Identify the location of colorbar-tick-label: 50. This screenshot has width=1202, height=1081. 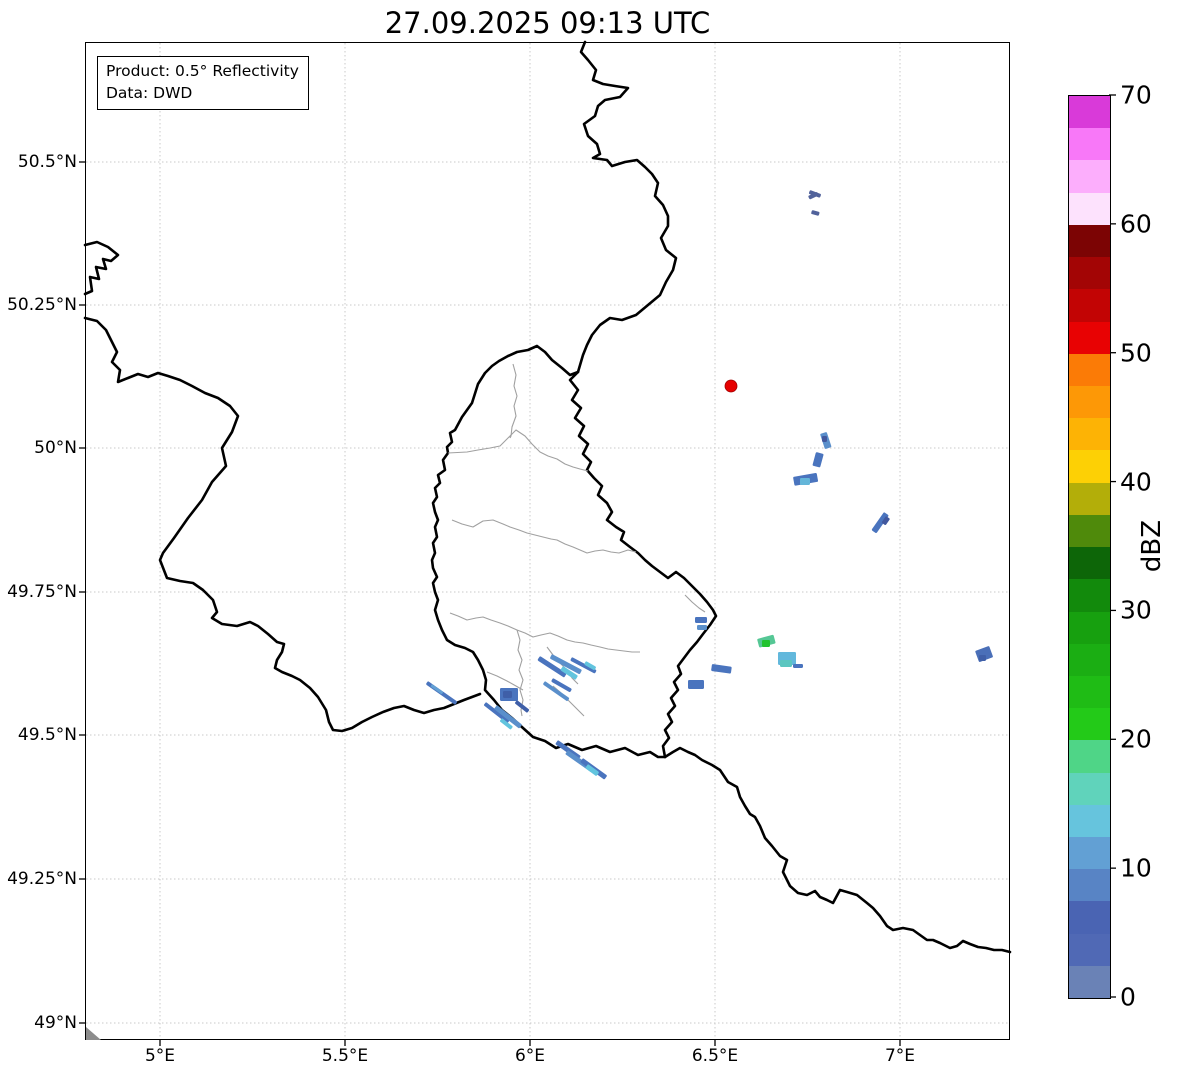
(1136, 353).